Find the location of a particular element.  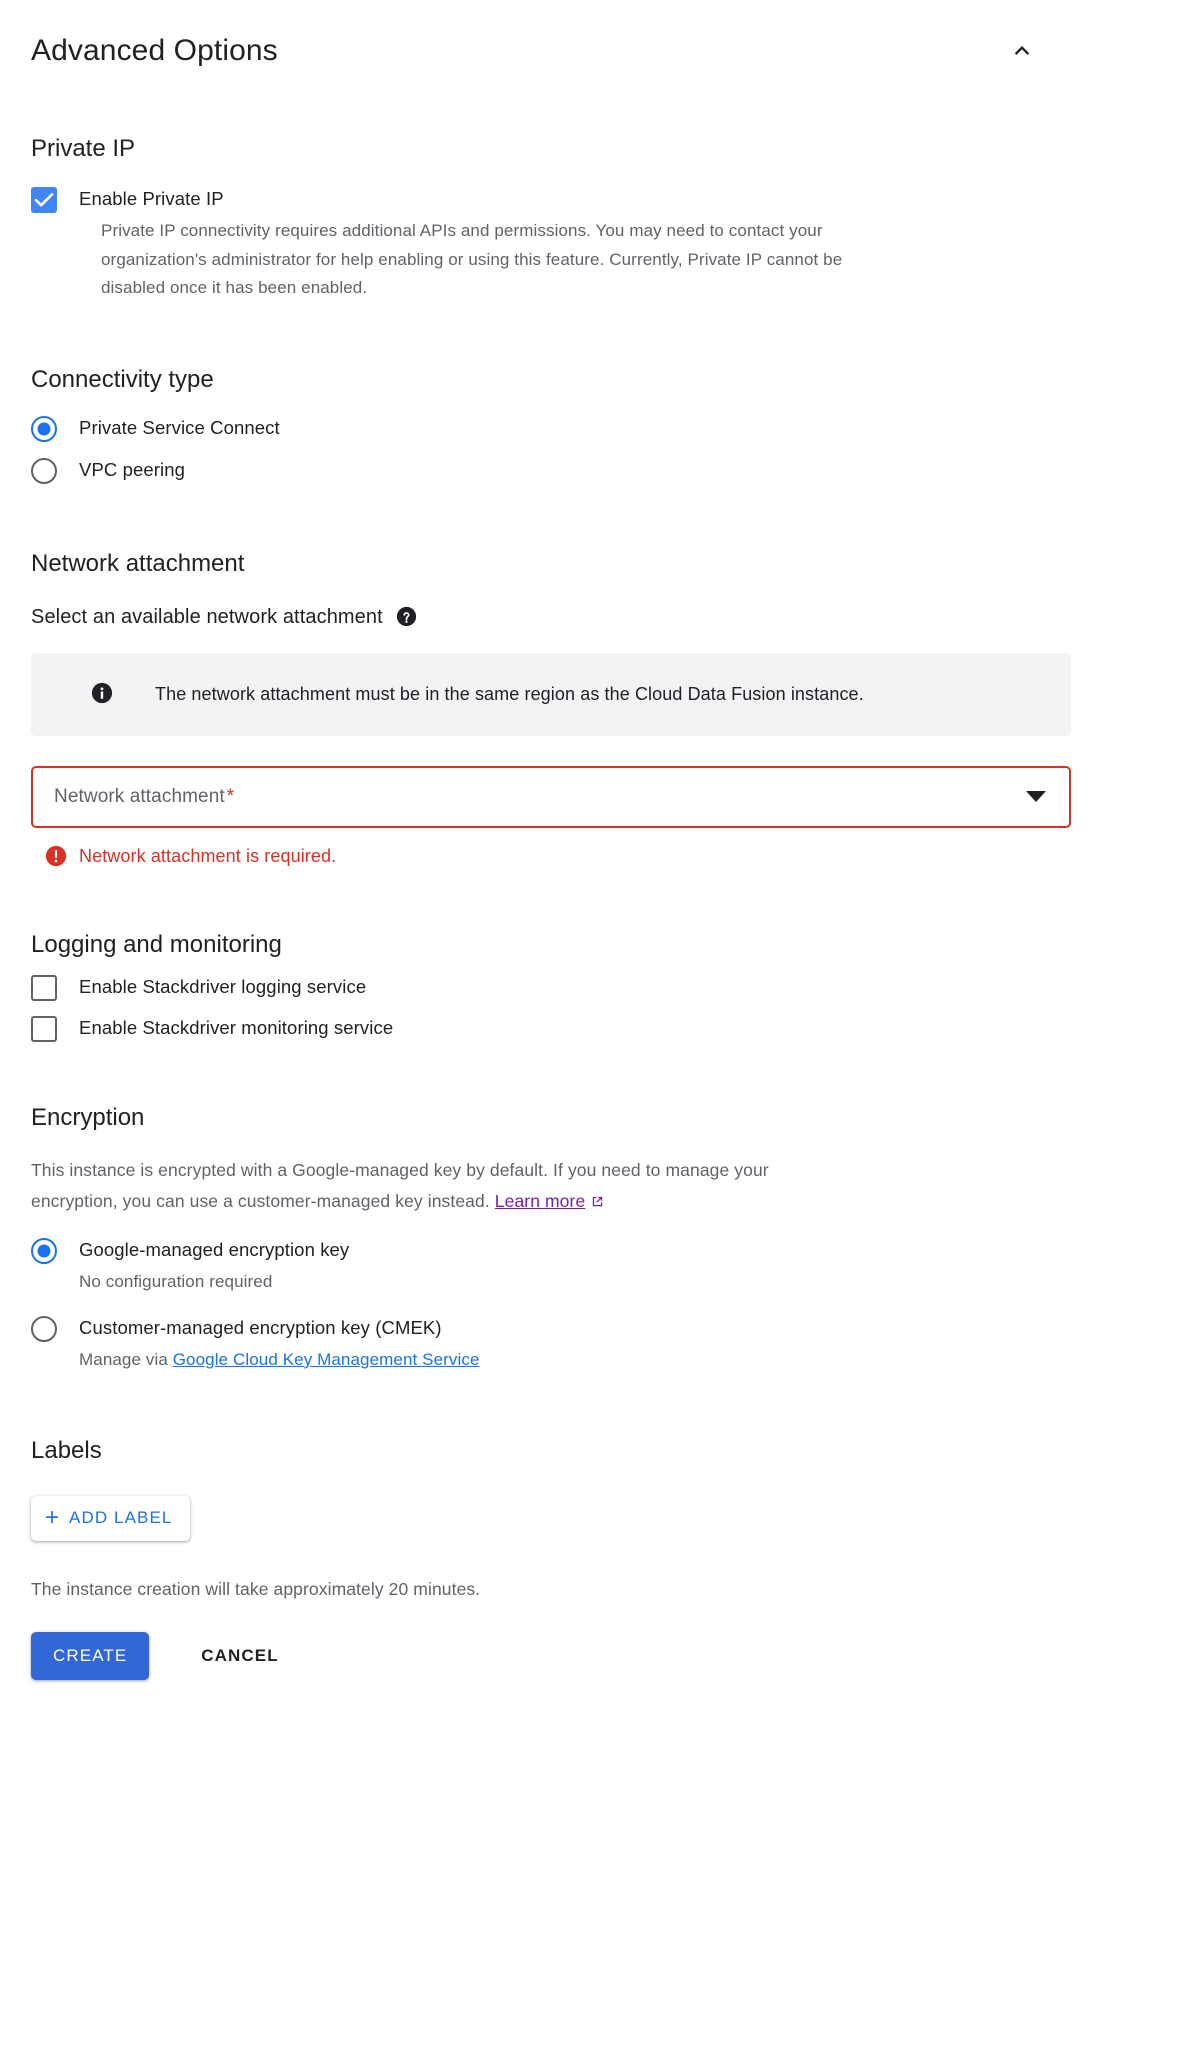

add-label-button: + ADD LABEL is located at coordinates (111, 1518).